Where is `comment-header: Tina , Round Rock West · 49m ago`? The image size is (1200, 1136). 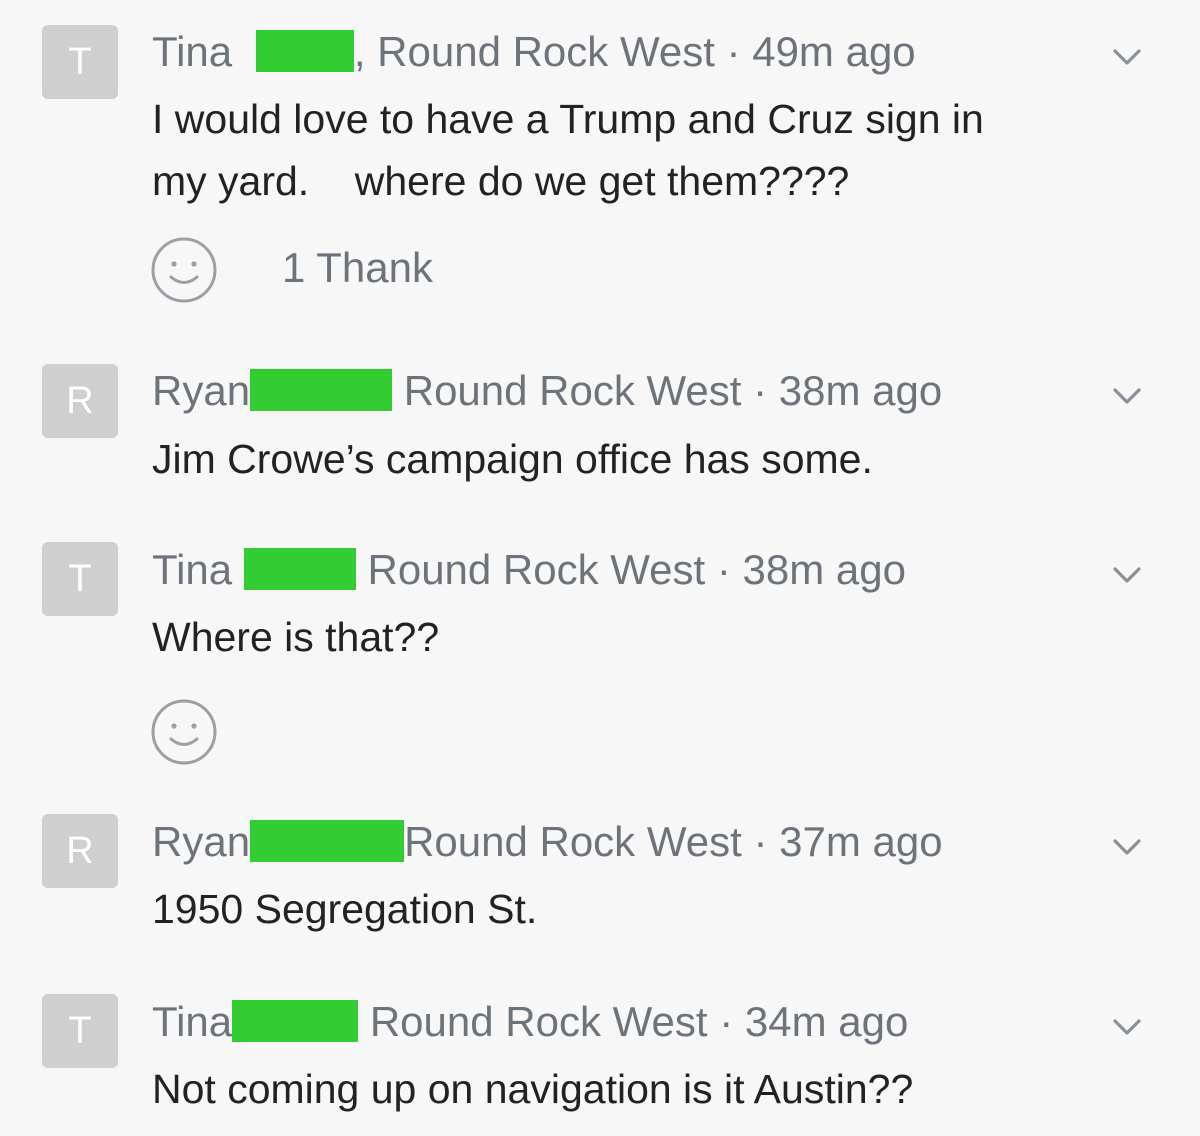 comment-header: Tina , Round Rock West · 49m ago is located at coordinates (534, 52).